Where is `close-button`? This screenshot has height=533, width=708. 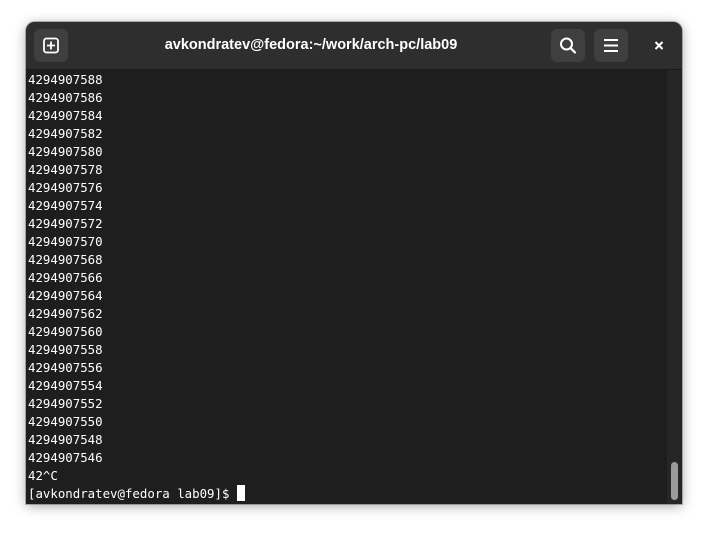 close-button is located at coordinates (659, 45).